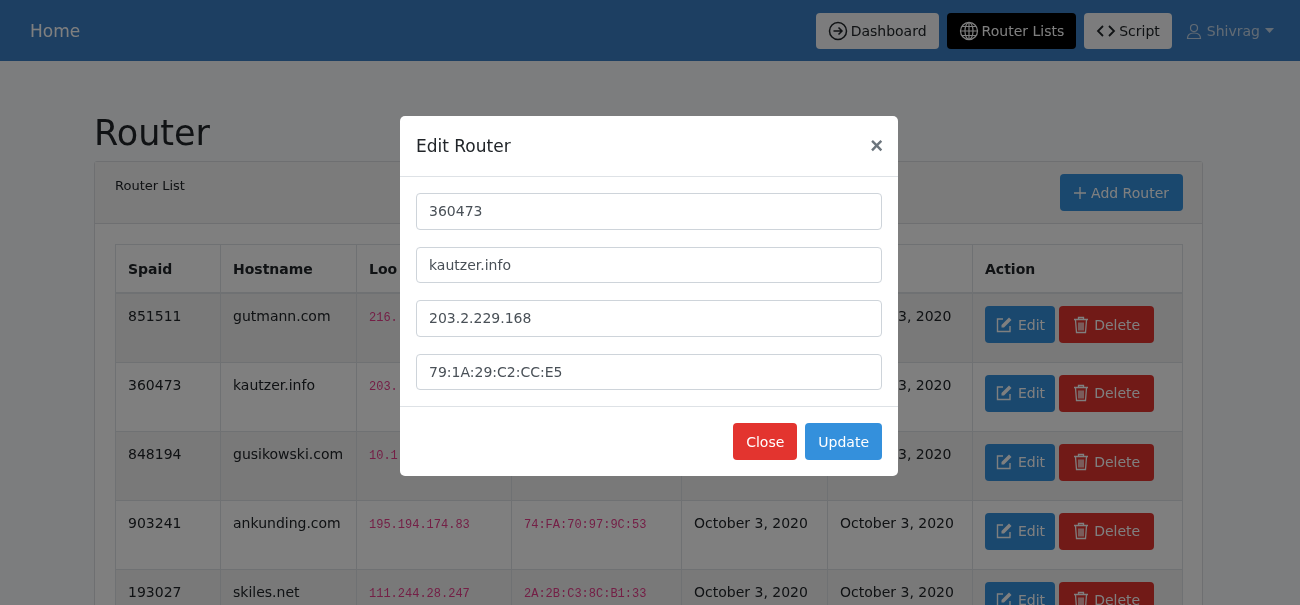 This screenshot has height=605, width=1300. I want to click on close-button: Close, so click(765, 441).